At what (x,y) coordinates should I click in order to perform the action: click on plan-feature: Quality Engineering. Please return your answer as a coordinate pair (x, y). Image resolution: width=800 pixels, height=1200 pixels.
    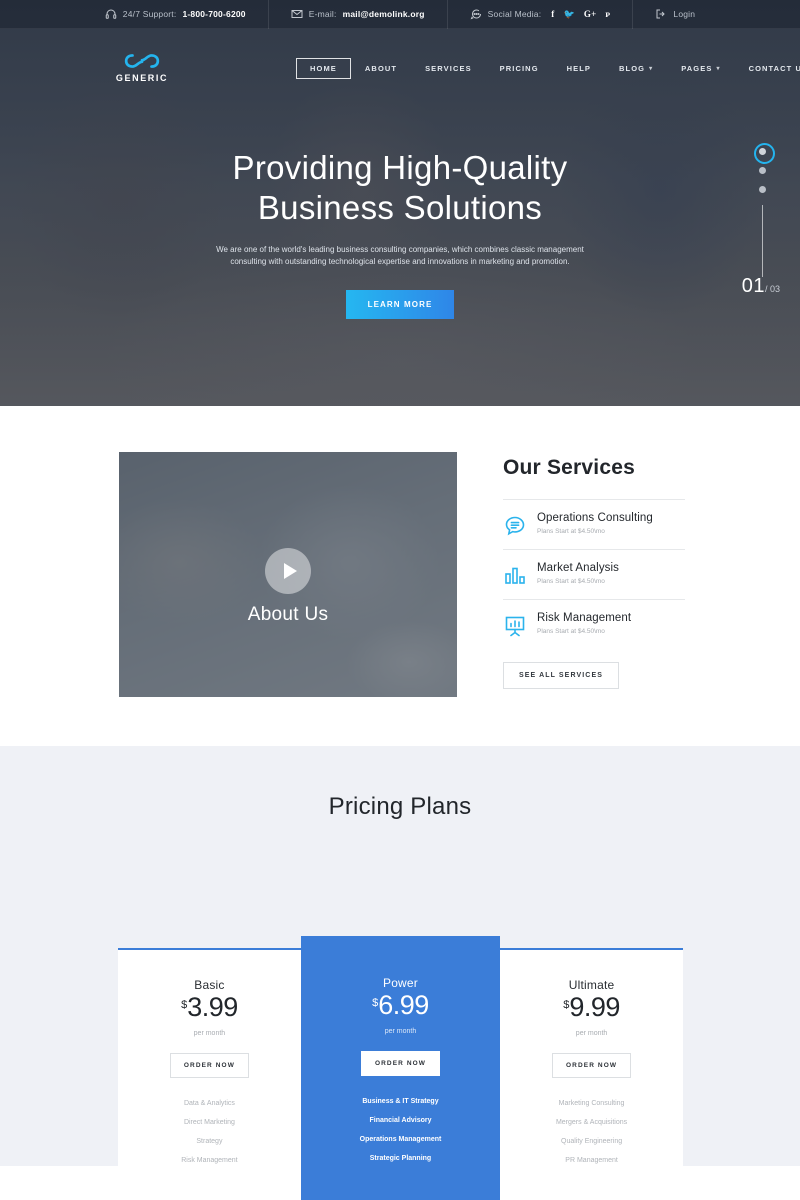
    Looking at the image, I should click on (592, 1141).